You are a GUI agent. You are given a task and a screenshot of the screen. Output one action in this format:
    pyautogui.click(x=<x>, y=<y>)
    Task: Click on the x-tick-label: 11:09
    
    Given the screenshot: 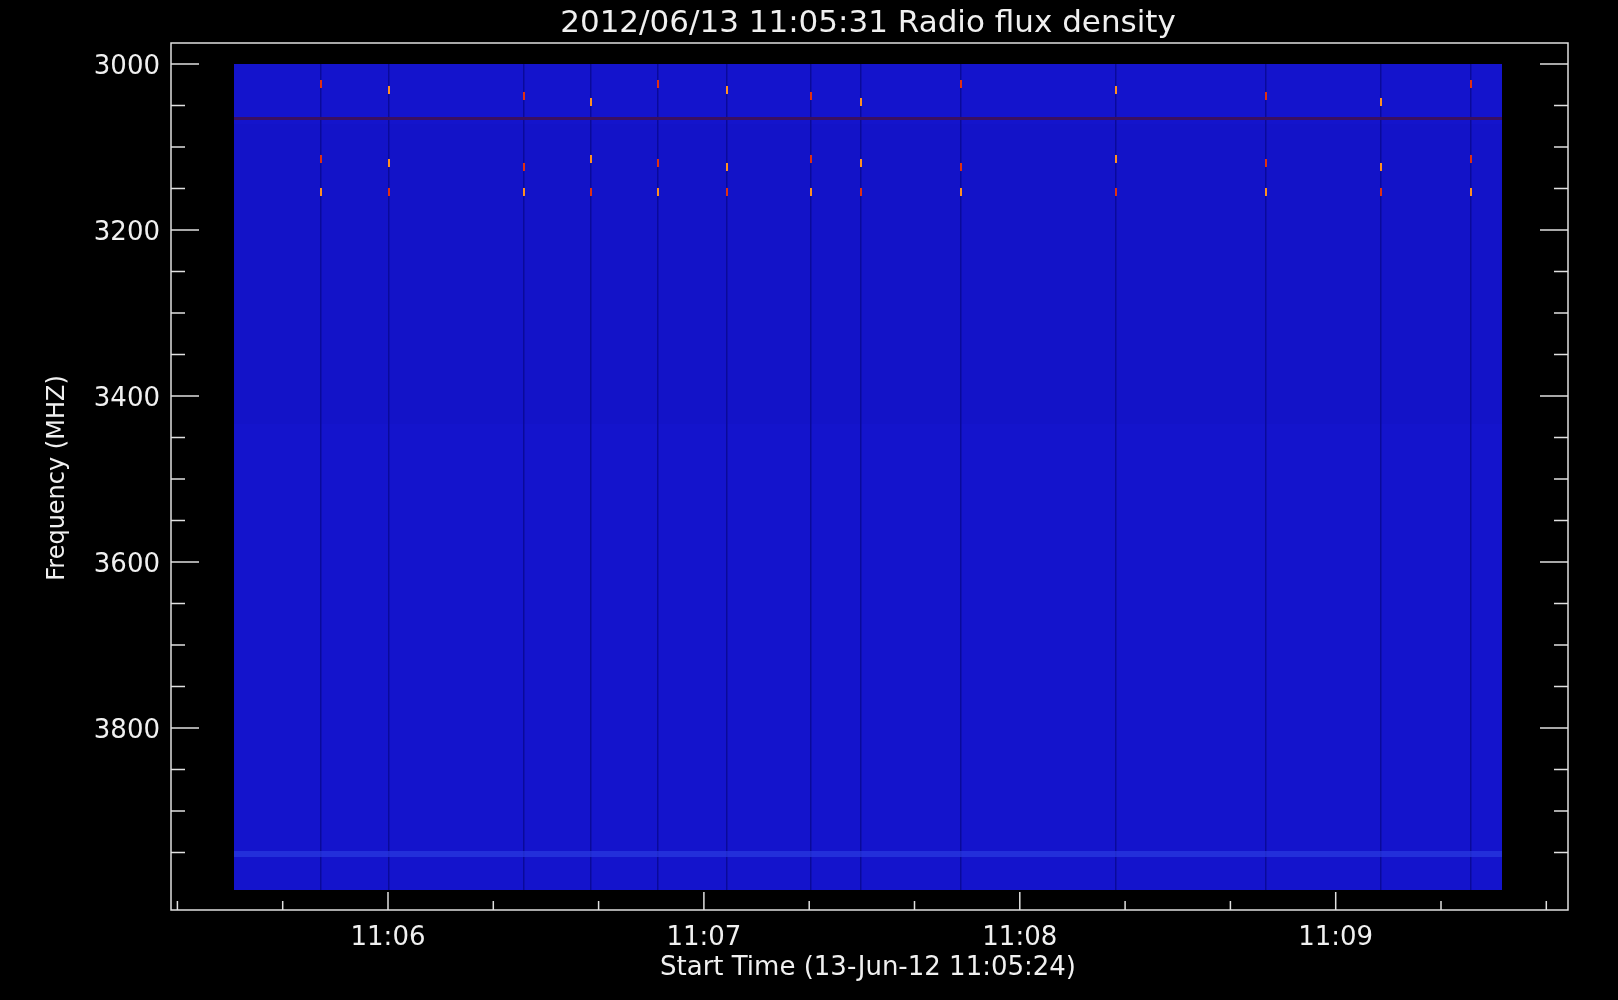 What is the action you would take?
    pyautogui.click(x=1336, y=936)
    